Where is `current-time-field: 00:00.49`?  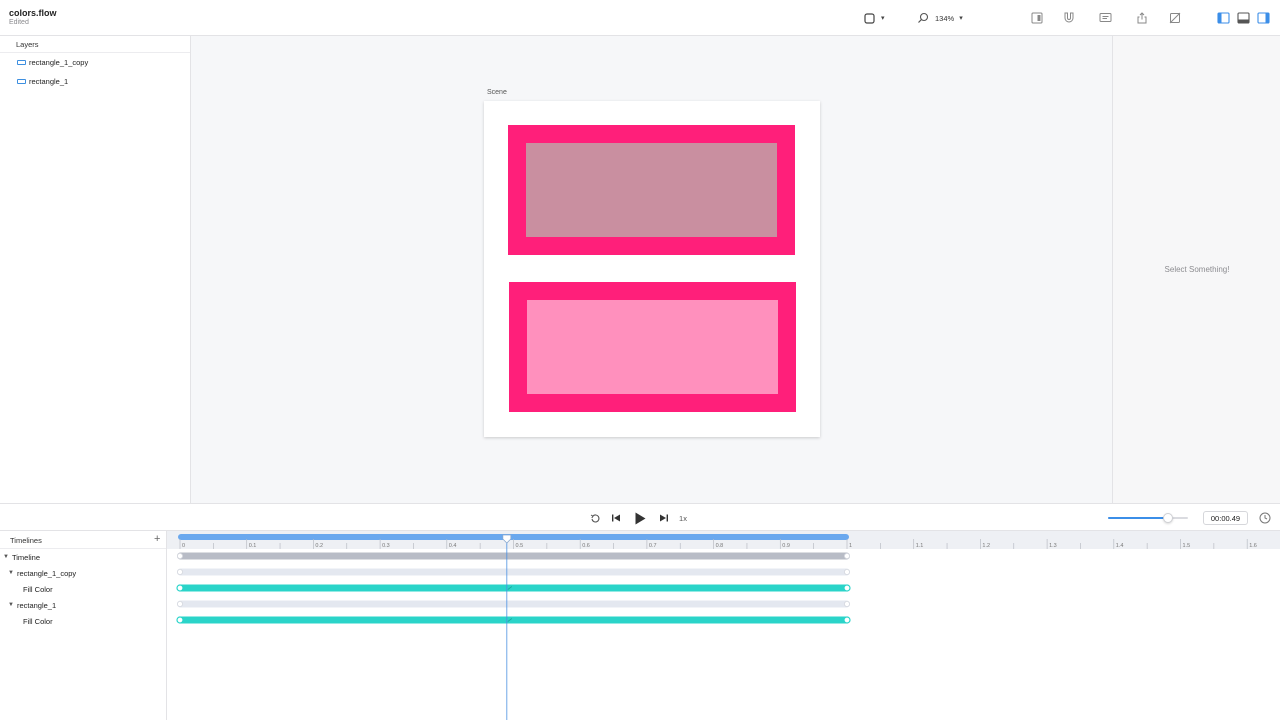
current-time-field: 00:00.49 is located at coordinates (1225, 518).